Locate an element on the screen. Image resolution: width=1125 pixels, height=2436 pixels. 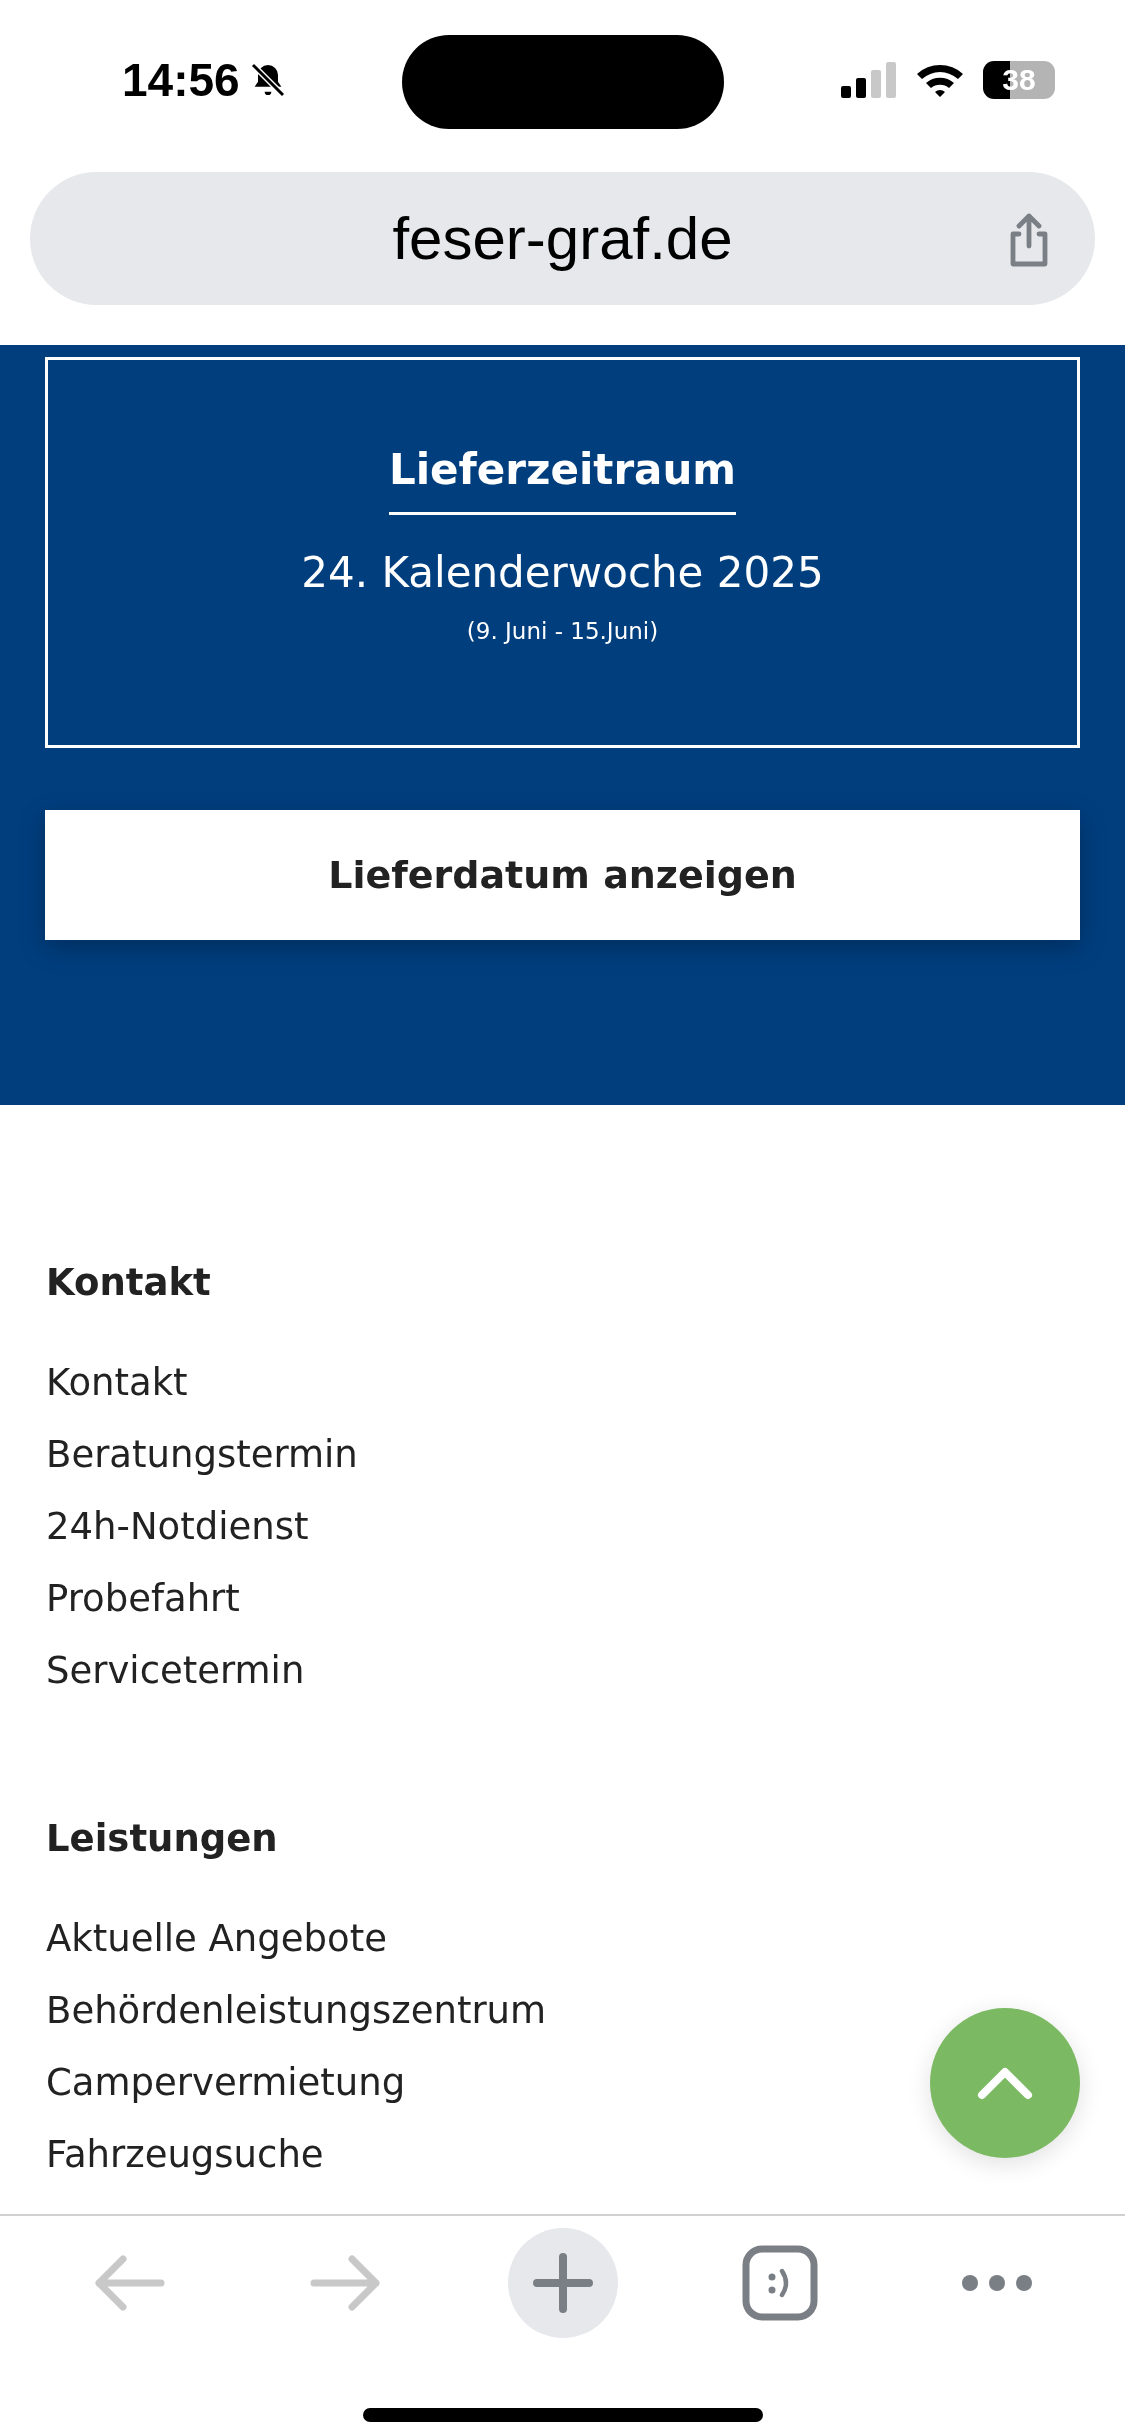
signal-icon is located at coordinates (869, 80).